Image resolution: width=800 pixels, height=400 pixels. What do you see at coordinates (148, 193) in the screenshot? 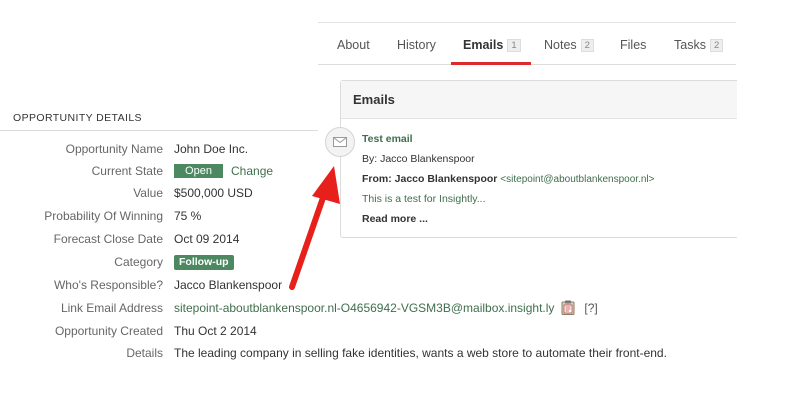
I see `detail-label: Value` at bounding box center [148, 193].